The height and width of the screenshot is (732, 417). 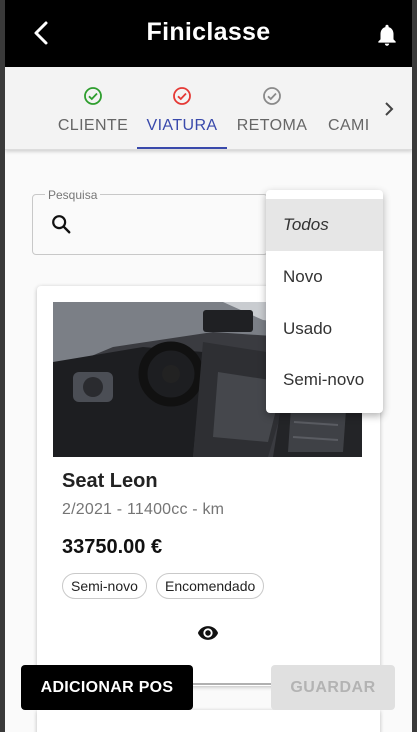 I want to click on menu-item-novo: Novo, so click(x=324, y=277).